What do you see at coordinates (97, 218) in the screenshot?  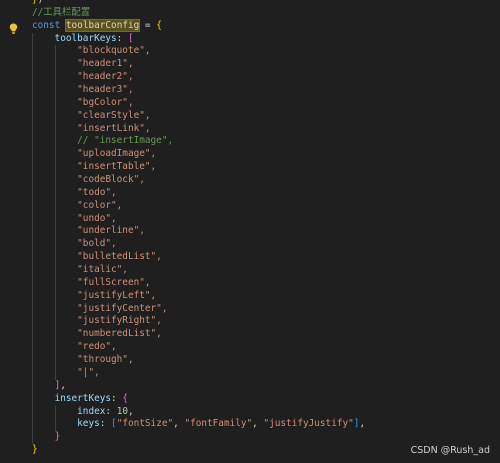 I see `string-token: "undo",` at bounding box center [97, 218].